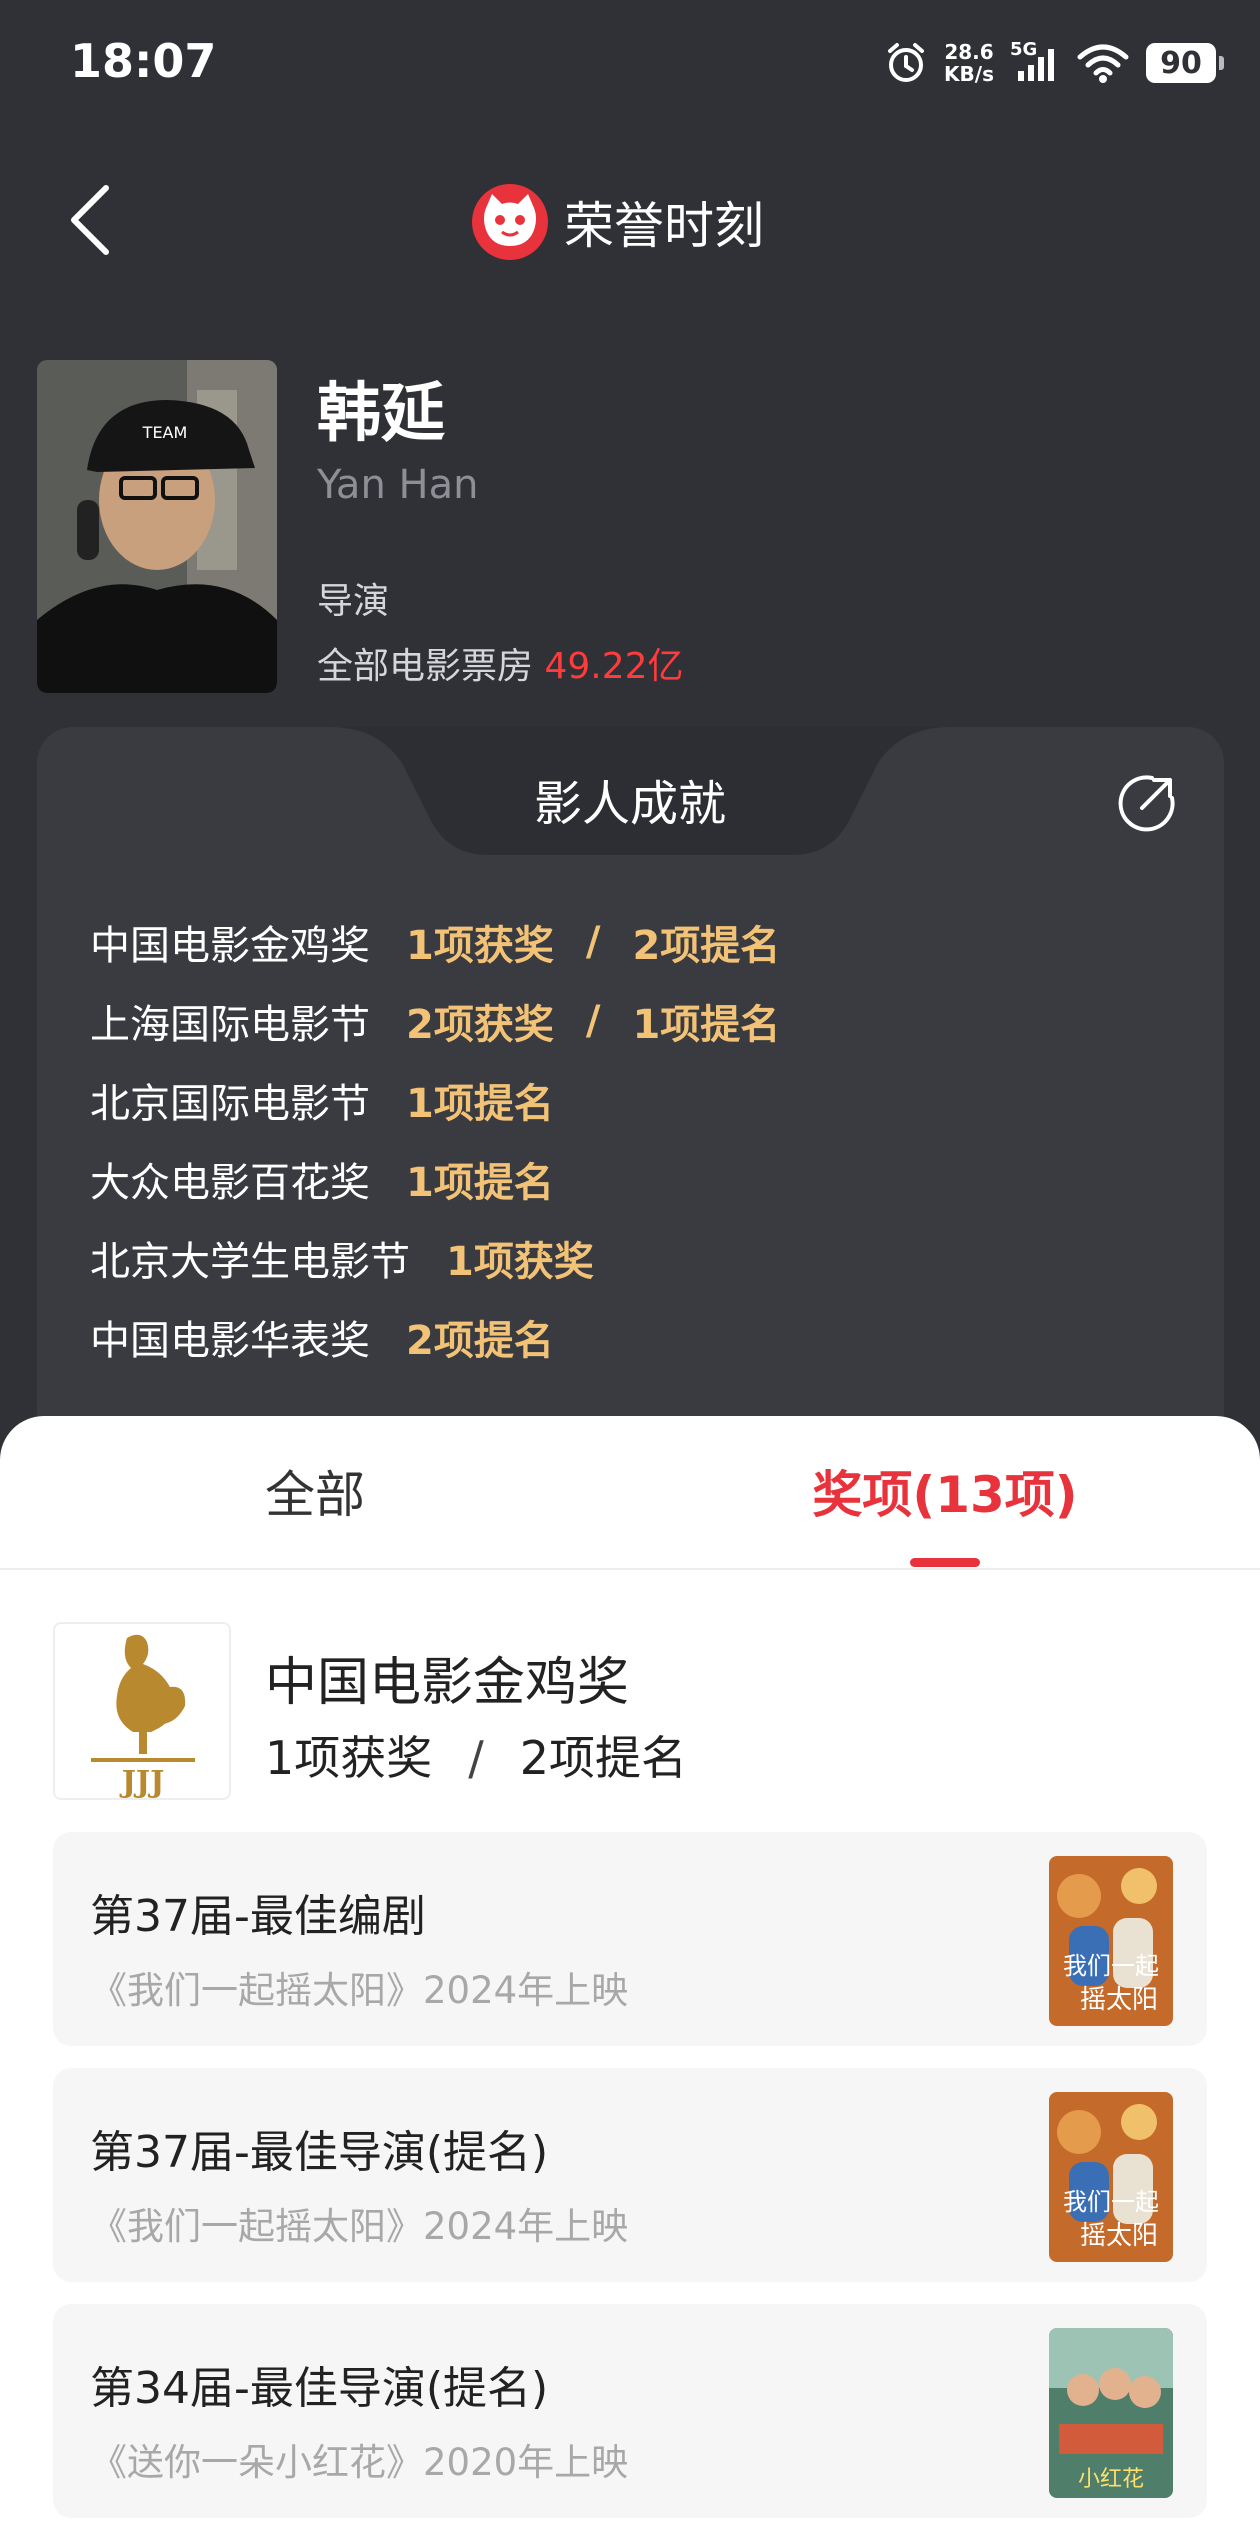  What do you see at coordinates (435, 1022) in the screenshot?
I see `achievement-row: 上海国际电影节 2项获奖 / 1项提名` at bounding box center [435, 1022].